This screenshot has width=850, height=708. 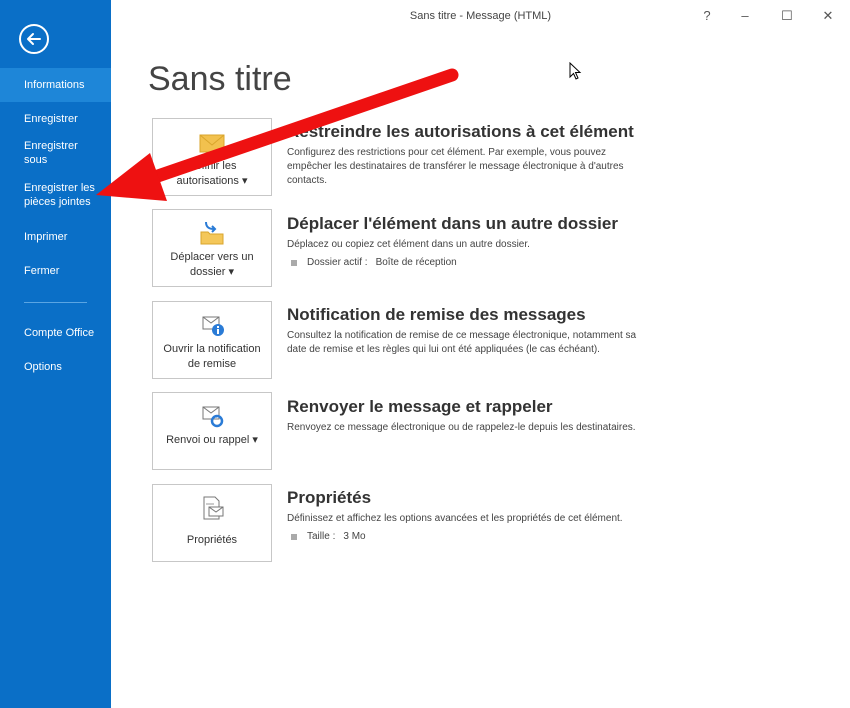 I want to click on move-to-folder-label: Déplacer vers un dossier ▾, so click(x=212, y=264).